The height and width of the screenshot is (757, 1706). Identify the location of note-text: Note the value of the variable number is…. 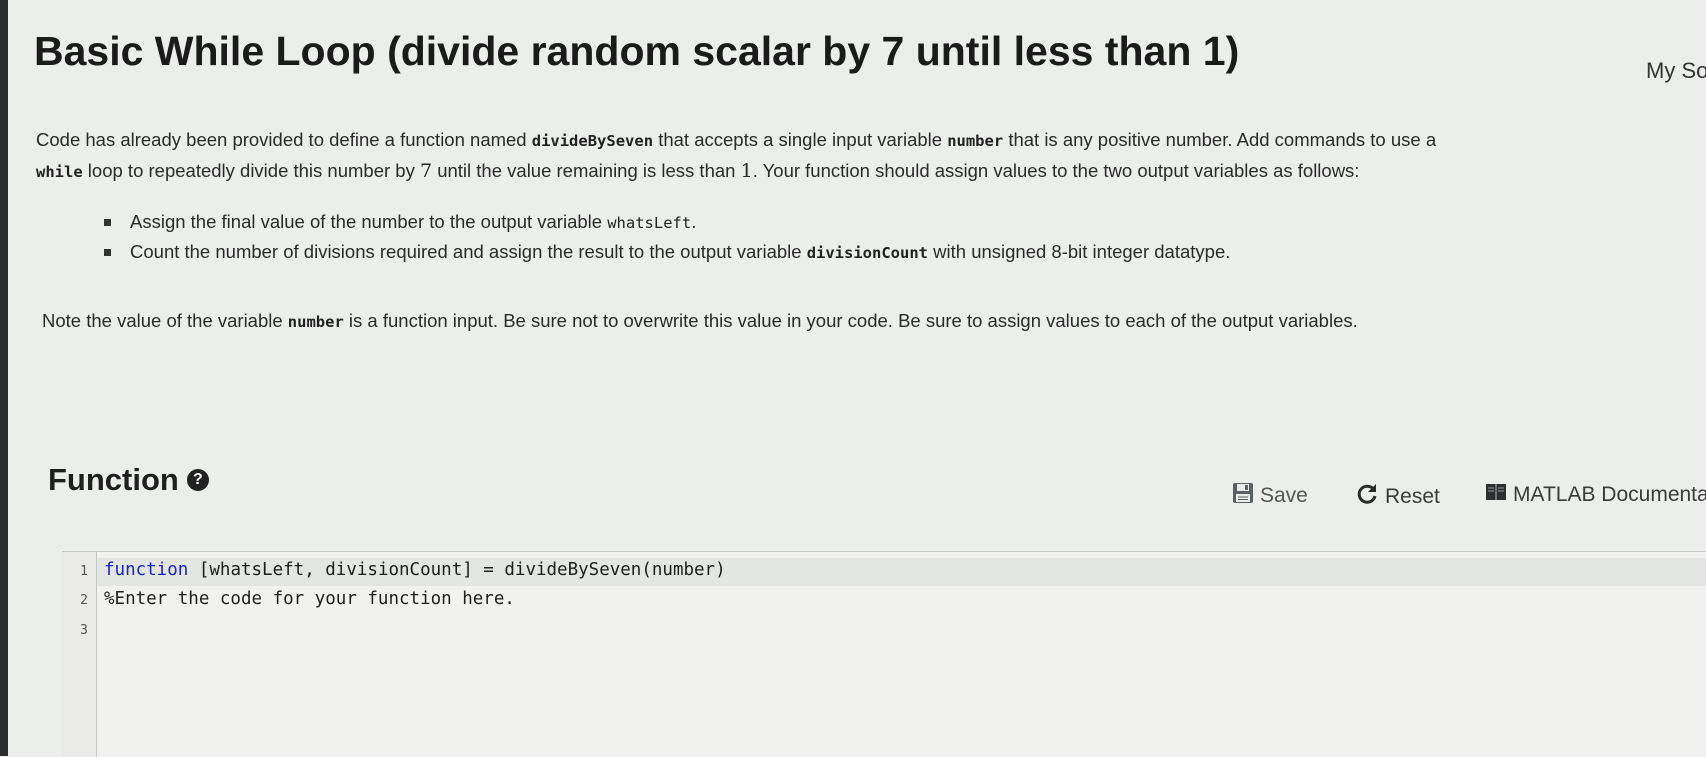
(700, 320).